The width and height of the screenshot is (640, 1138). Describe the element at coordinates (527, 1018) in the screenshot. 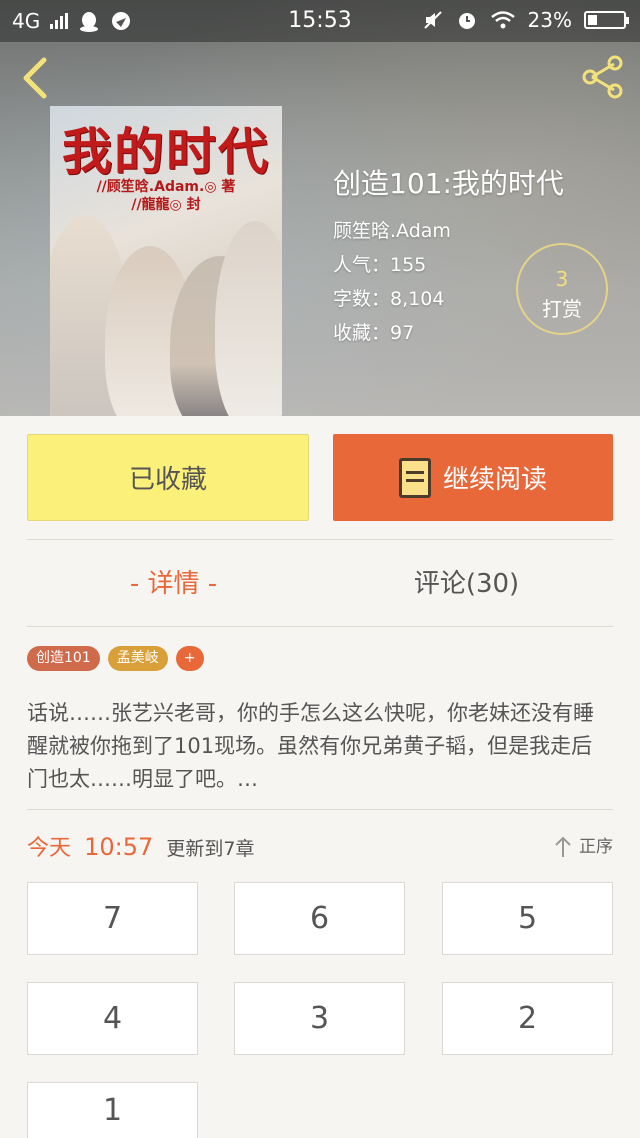

I see `chapter-button: 2` at that location.